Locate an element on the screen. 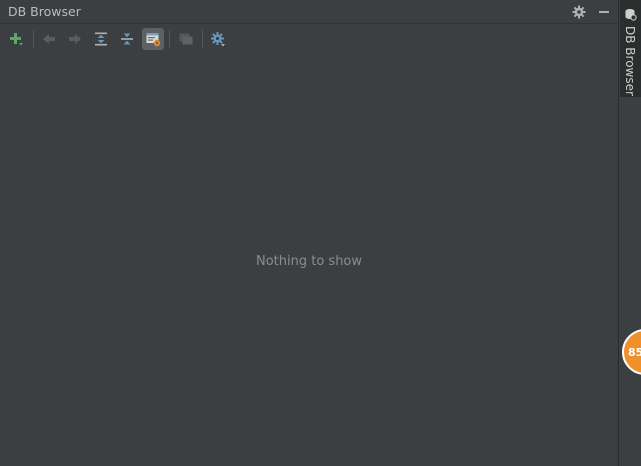 This screenshot has width=641, height=466. show-object-properties-button is located at coordinates (153, 39).